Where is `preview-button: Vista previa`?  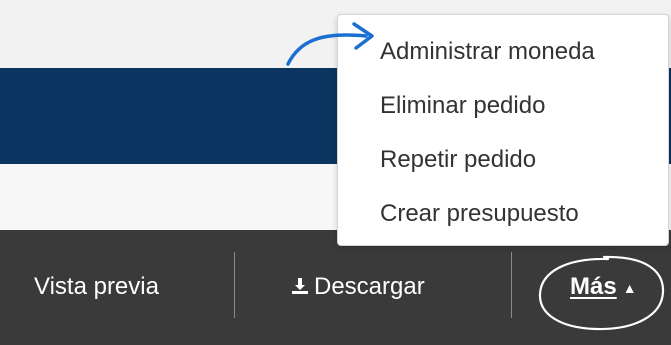
preview-button: Vista previa is located at coordinates (96, 287).